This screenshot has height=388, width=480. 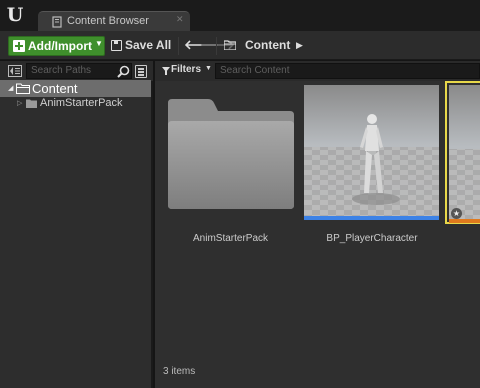 I want to click on filters-label: Filters, so click(x=186, y=69).